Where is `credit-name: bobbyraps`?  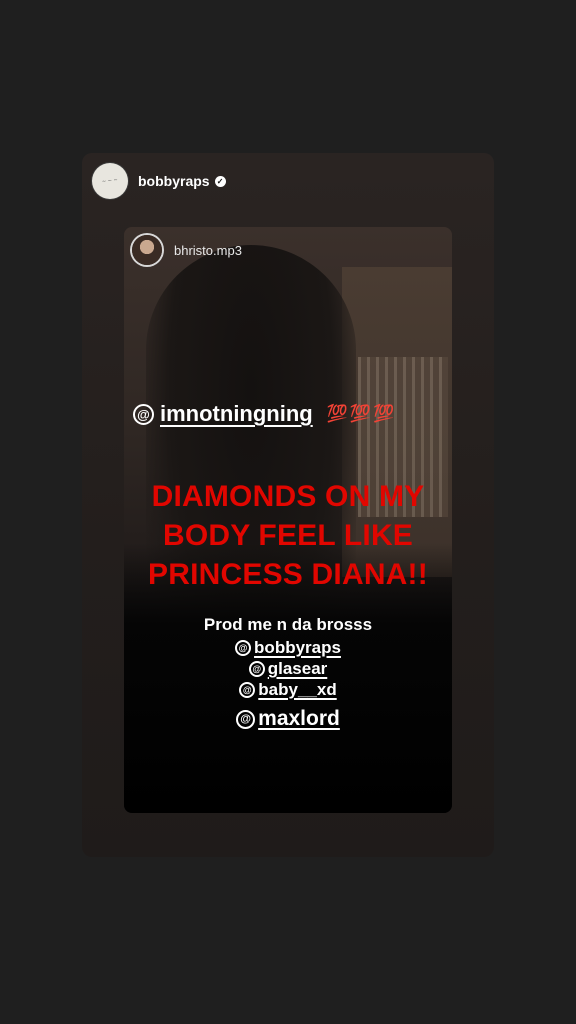 credit-name: bobbyraps is located at coordinates (297, 647).